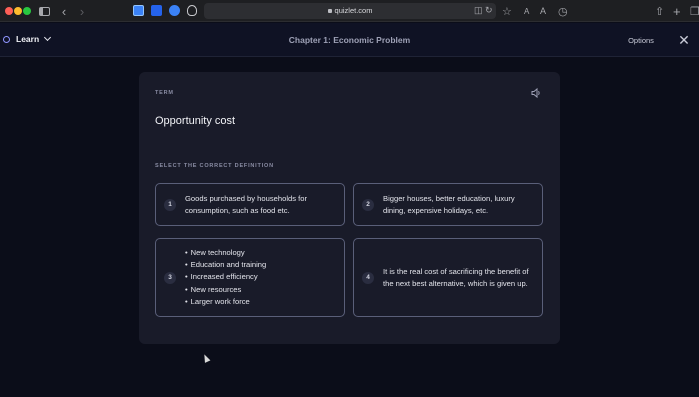 Image resolution: width=699 pixels, height=397 pixels. Describe the element at coordinates (563, 11) in the screenshot. I see `history-icon: ◷` at that location.